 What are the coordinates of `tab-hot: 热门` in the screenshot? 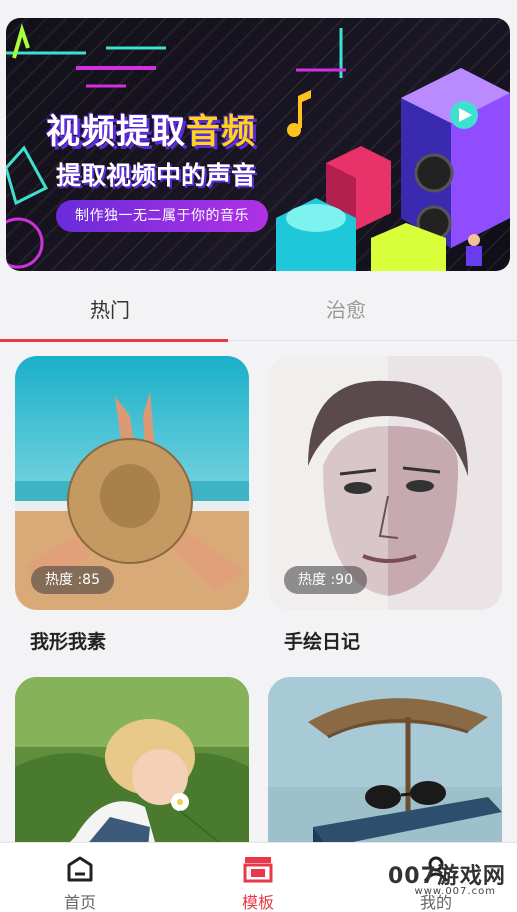 It's located at (110, 310).